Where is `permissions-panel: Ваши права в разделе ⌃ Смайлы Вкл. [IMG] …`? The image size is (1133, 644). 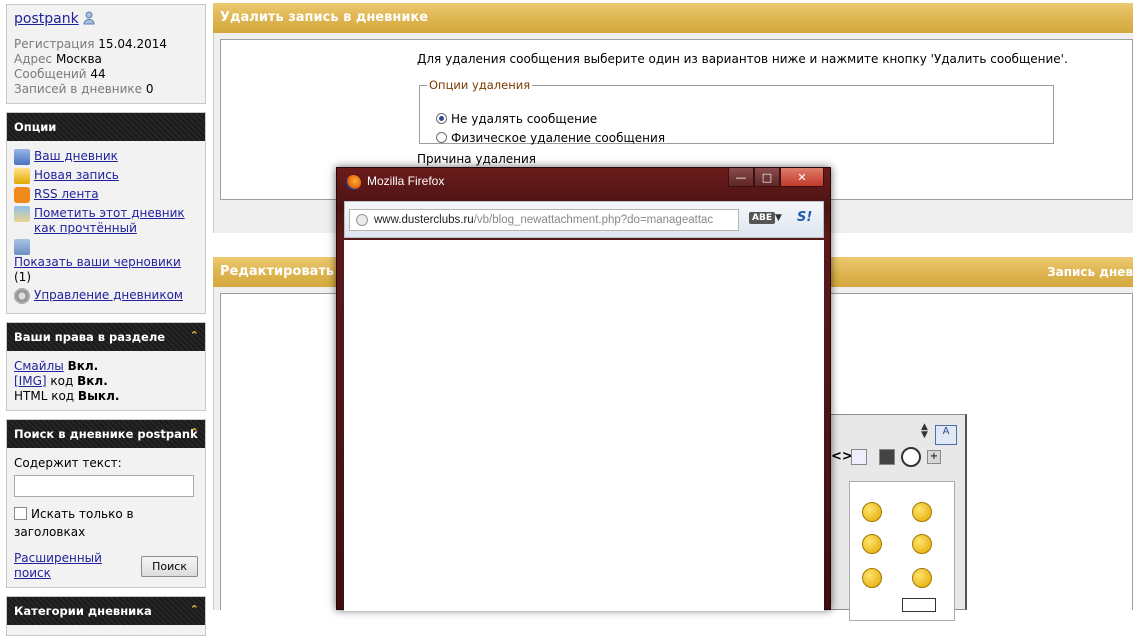
permissions-panel: Ваши права в разделе ⌃ Смайлы Вкл. [IMG] … is located at coordinates (106, 366).